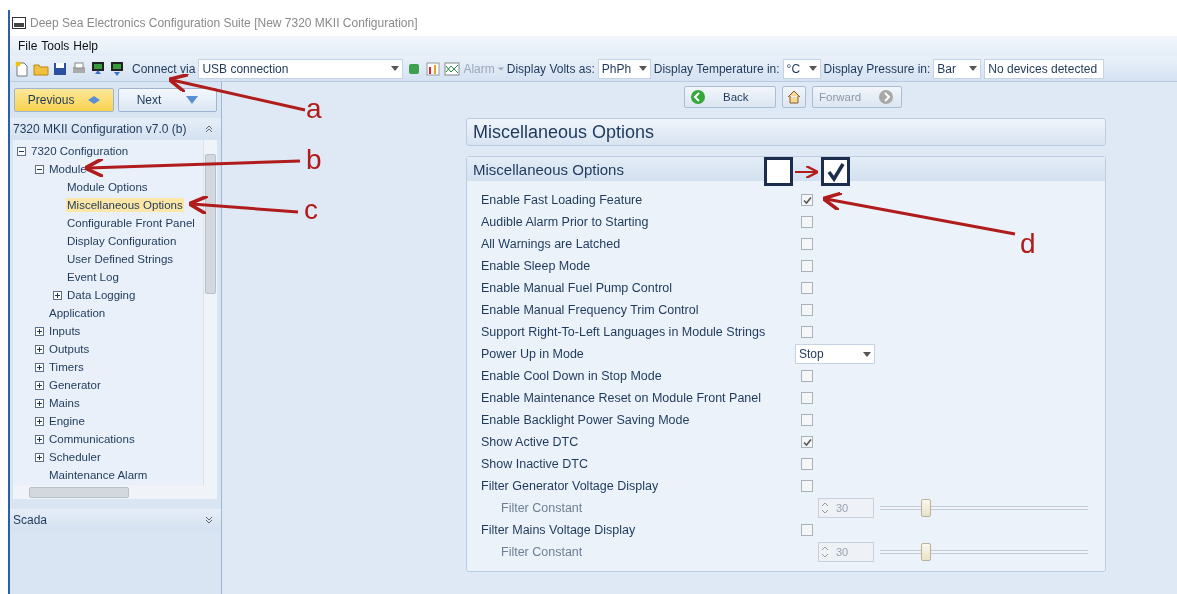 This screenshot has height=594, width=1177. I want to click on tree-item: 7320 Configuration, so click(80, 151).